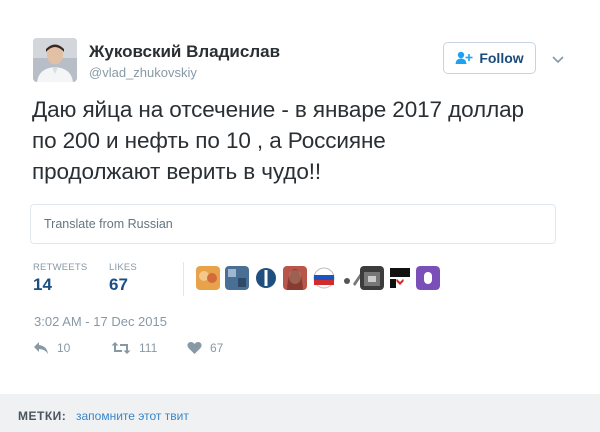 This screenshot has height=432, width=600. Describe the element at coordinates (217, 348) in the screenshot. I see `like-count: 67` at that location.